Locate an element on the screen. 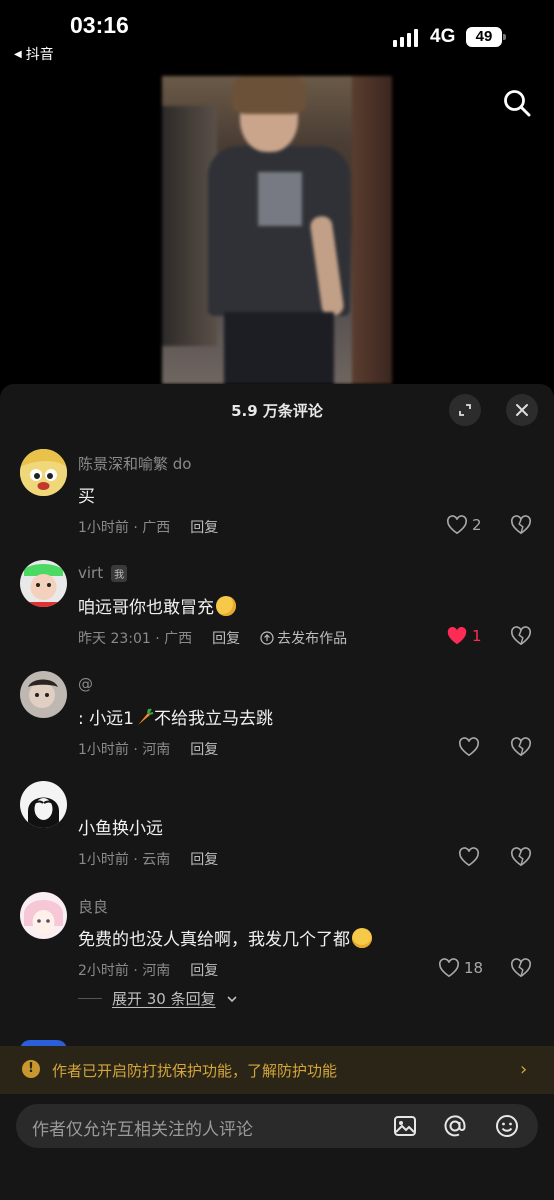  image-icon is located at coordinates (405, 1128).